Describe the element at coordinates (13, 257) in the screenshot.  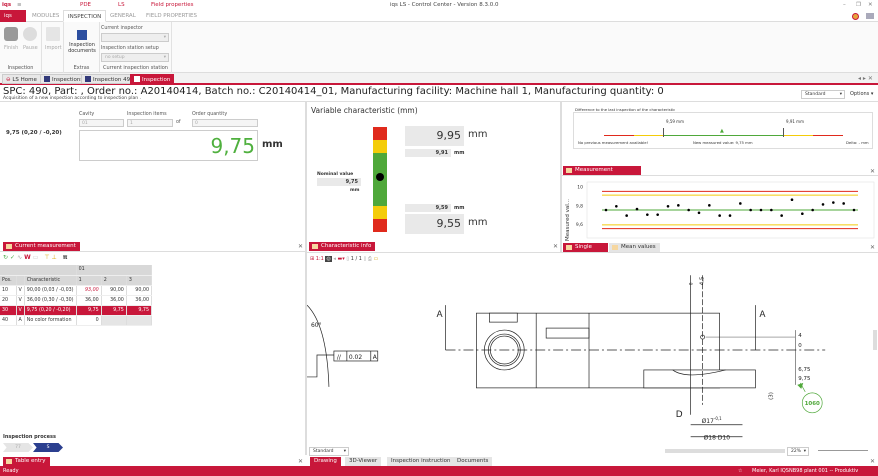
I see `check-icon: ✓` at that location.